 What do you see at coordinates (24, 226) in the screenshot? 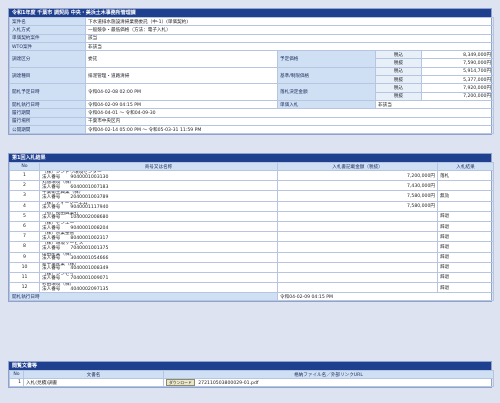
I see `row-no: 6` at bounding box center [24, 226].